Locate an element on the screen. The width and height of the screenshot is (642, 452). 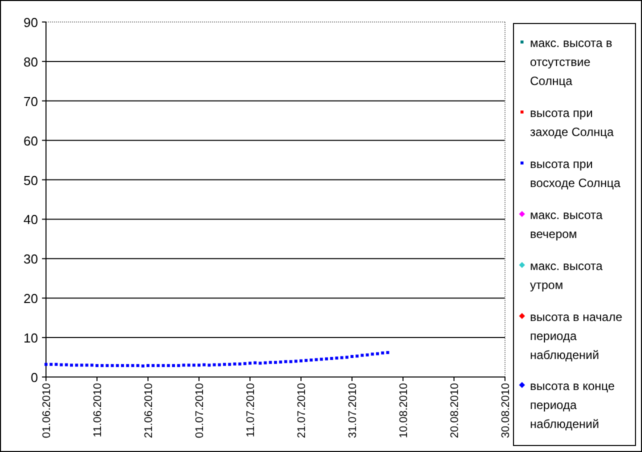
legend-label: макс. высота вечером is located at coordinates (567, 224).